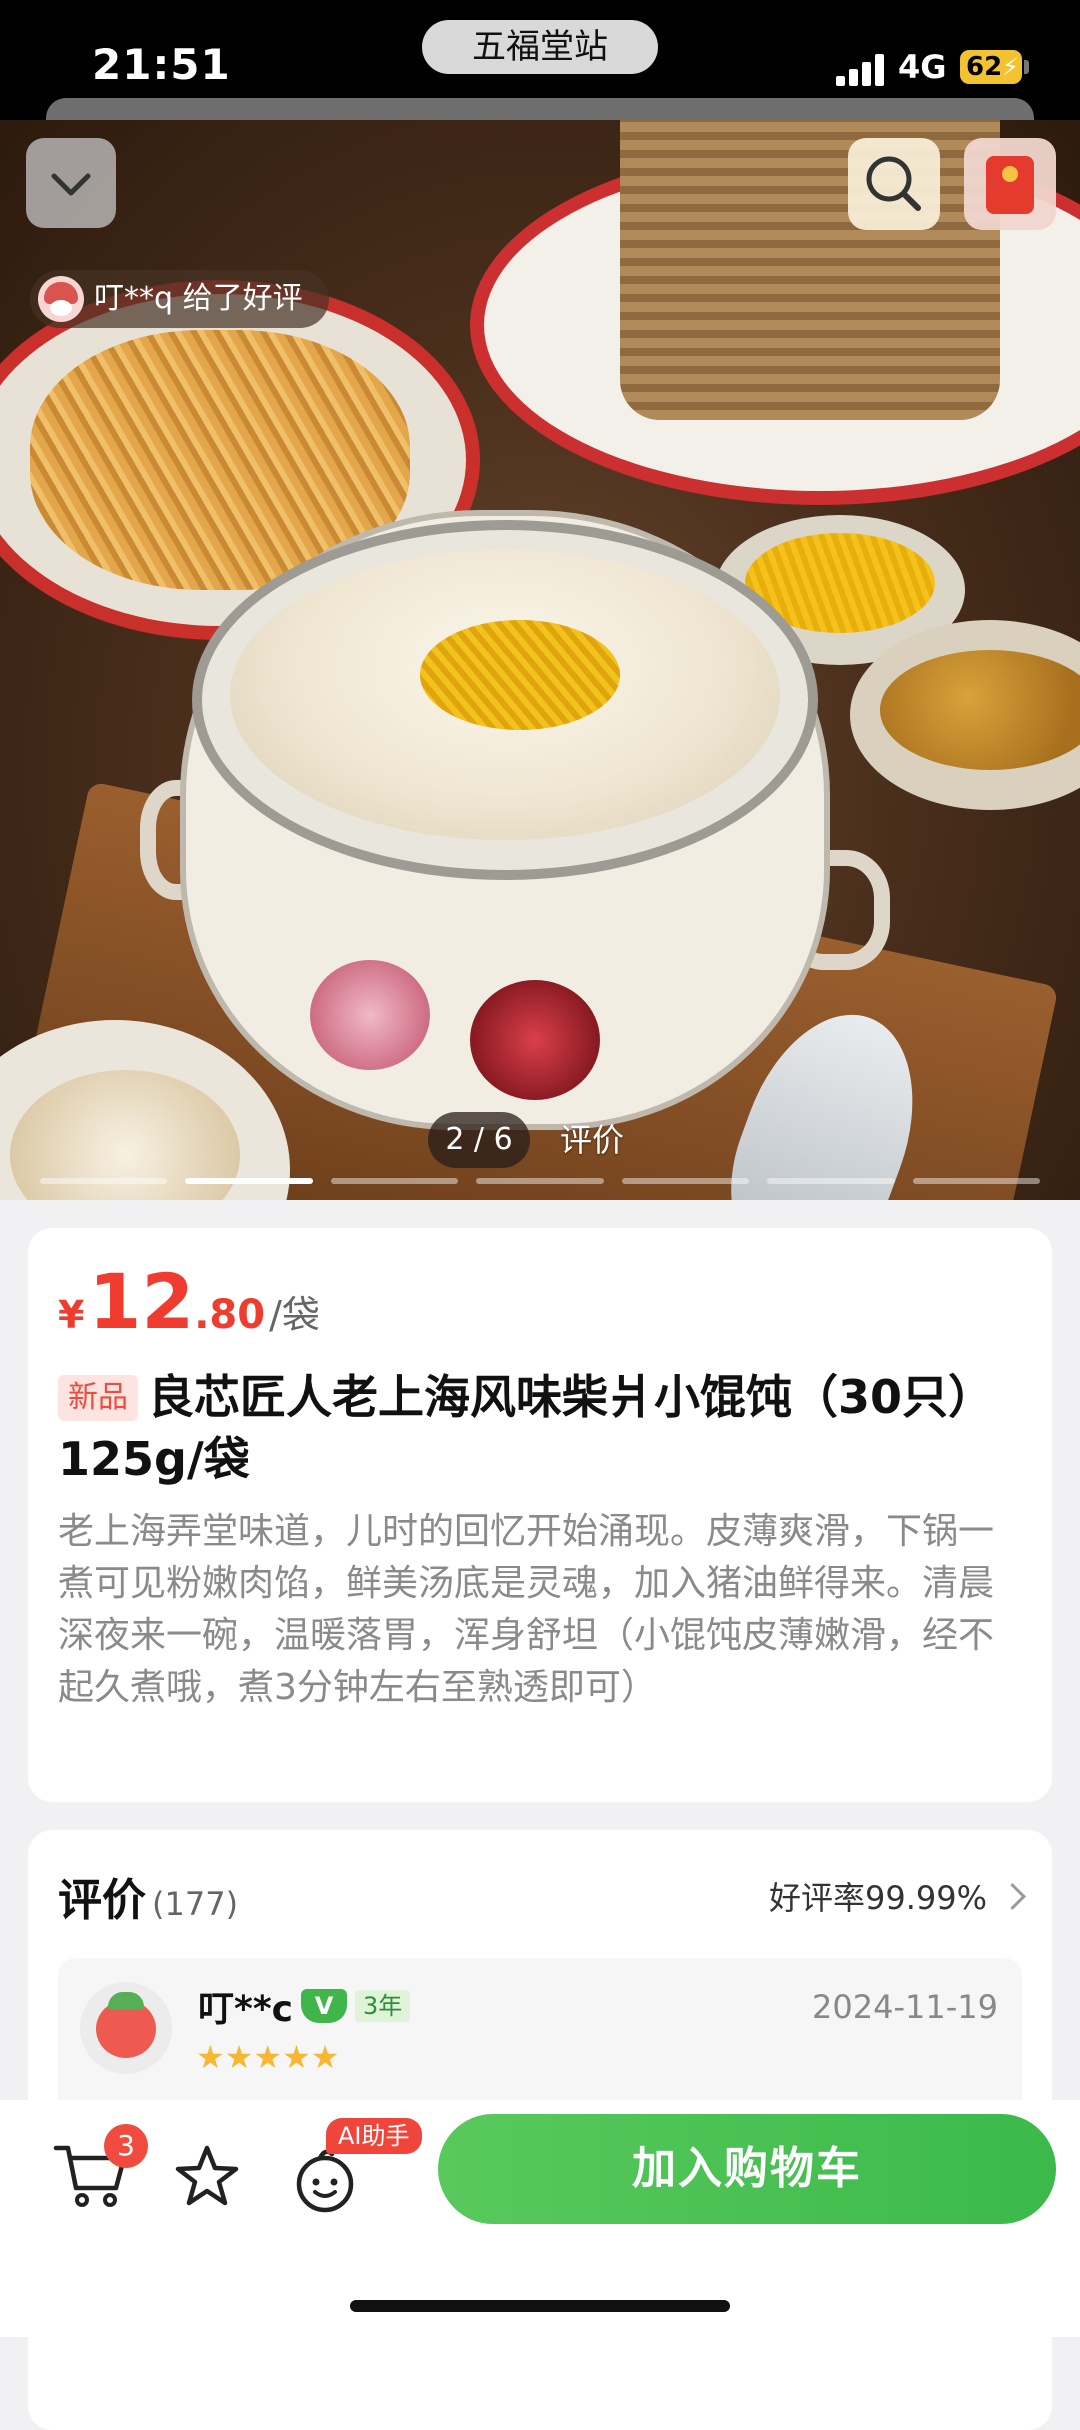 This screenshot has height=2430, width=1080. What do you see at coordinates (102, 1900) in the screenshot?
I see `reviews-title: 评价` at bounding box center [102, 1900].